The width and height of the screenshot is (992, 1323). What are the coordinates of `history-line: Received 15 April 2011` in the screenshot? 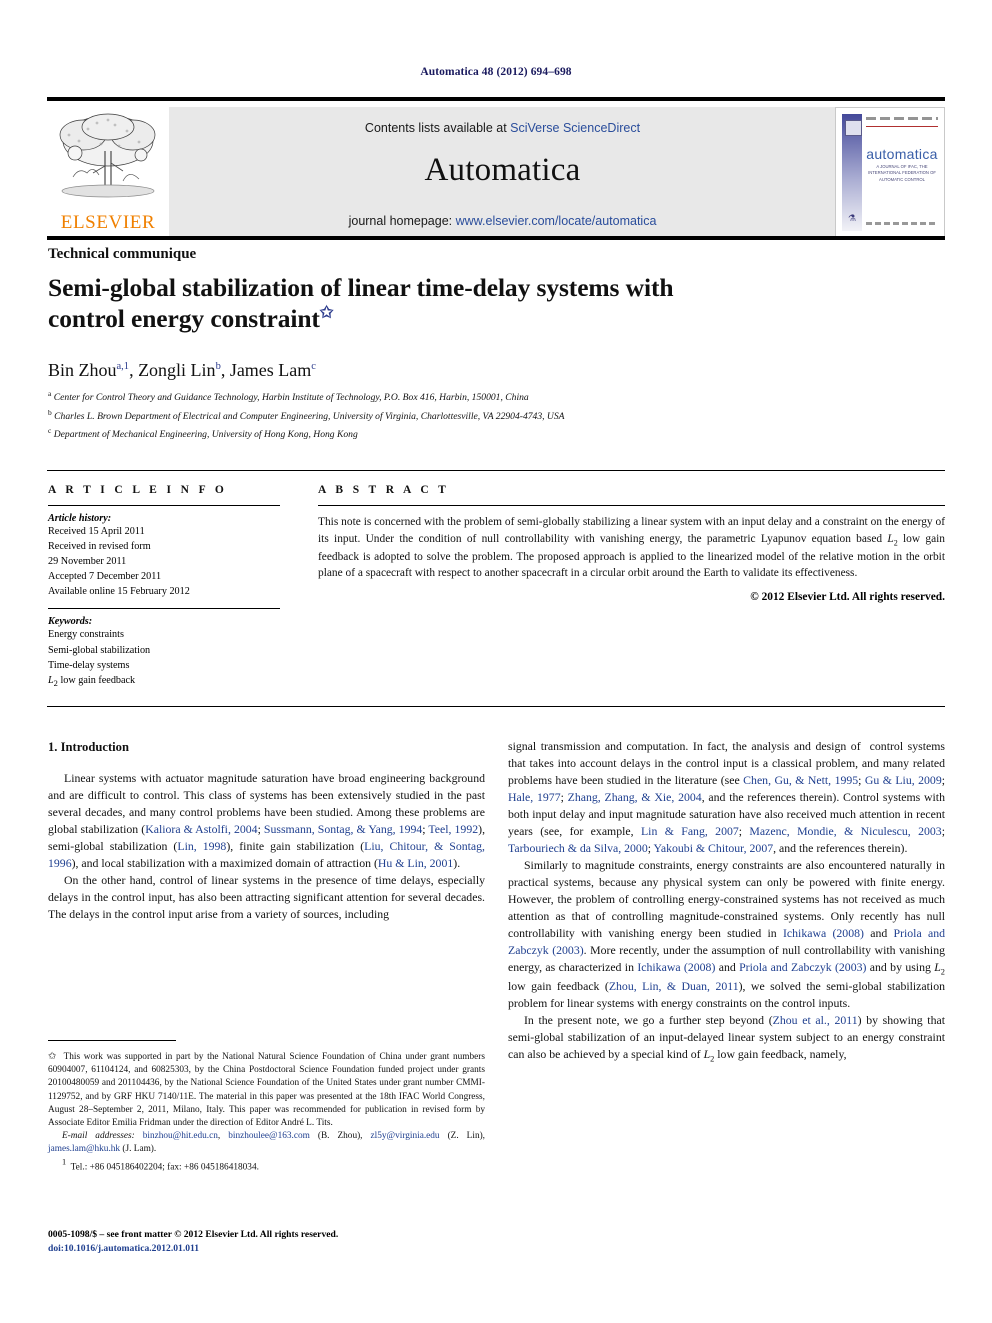 It's located at (96, 531).